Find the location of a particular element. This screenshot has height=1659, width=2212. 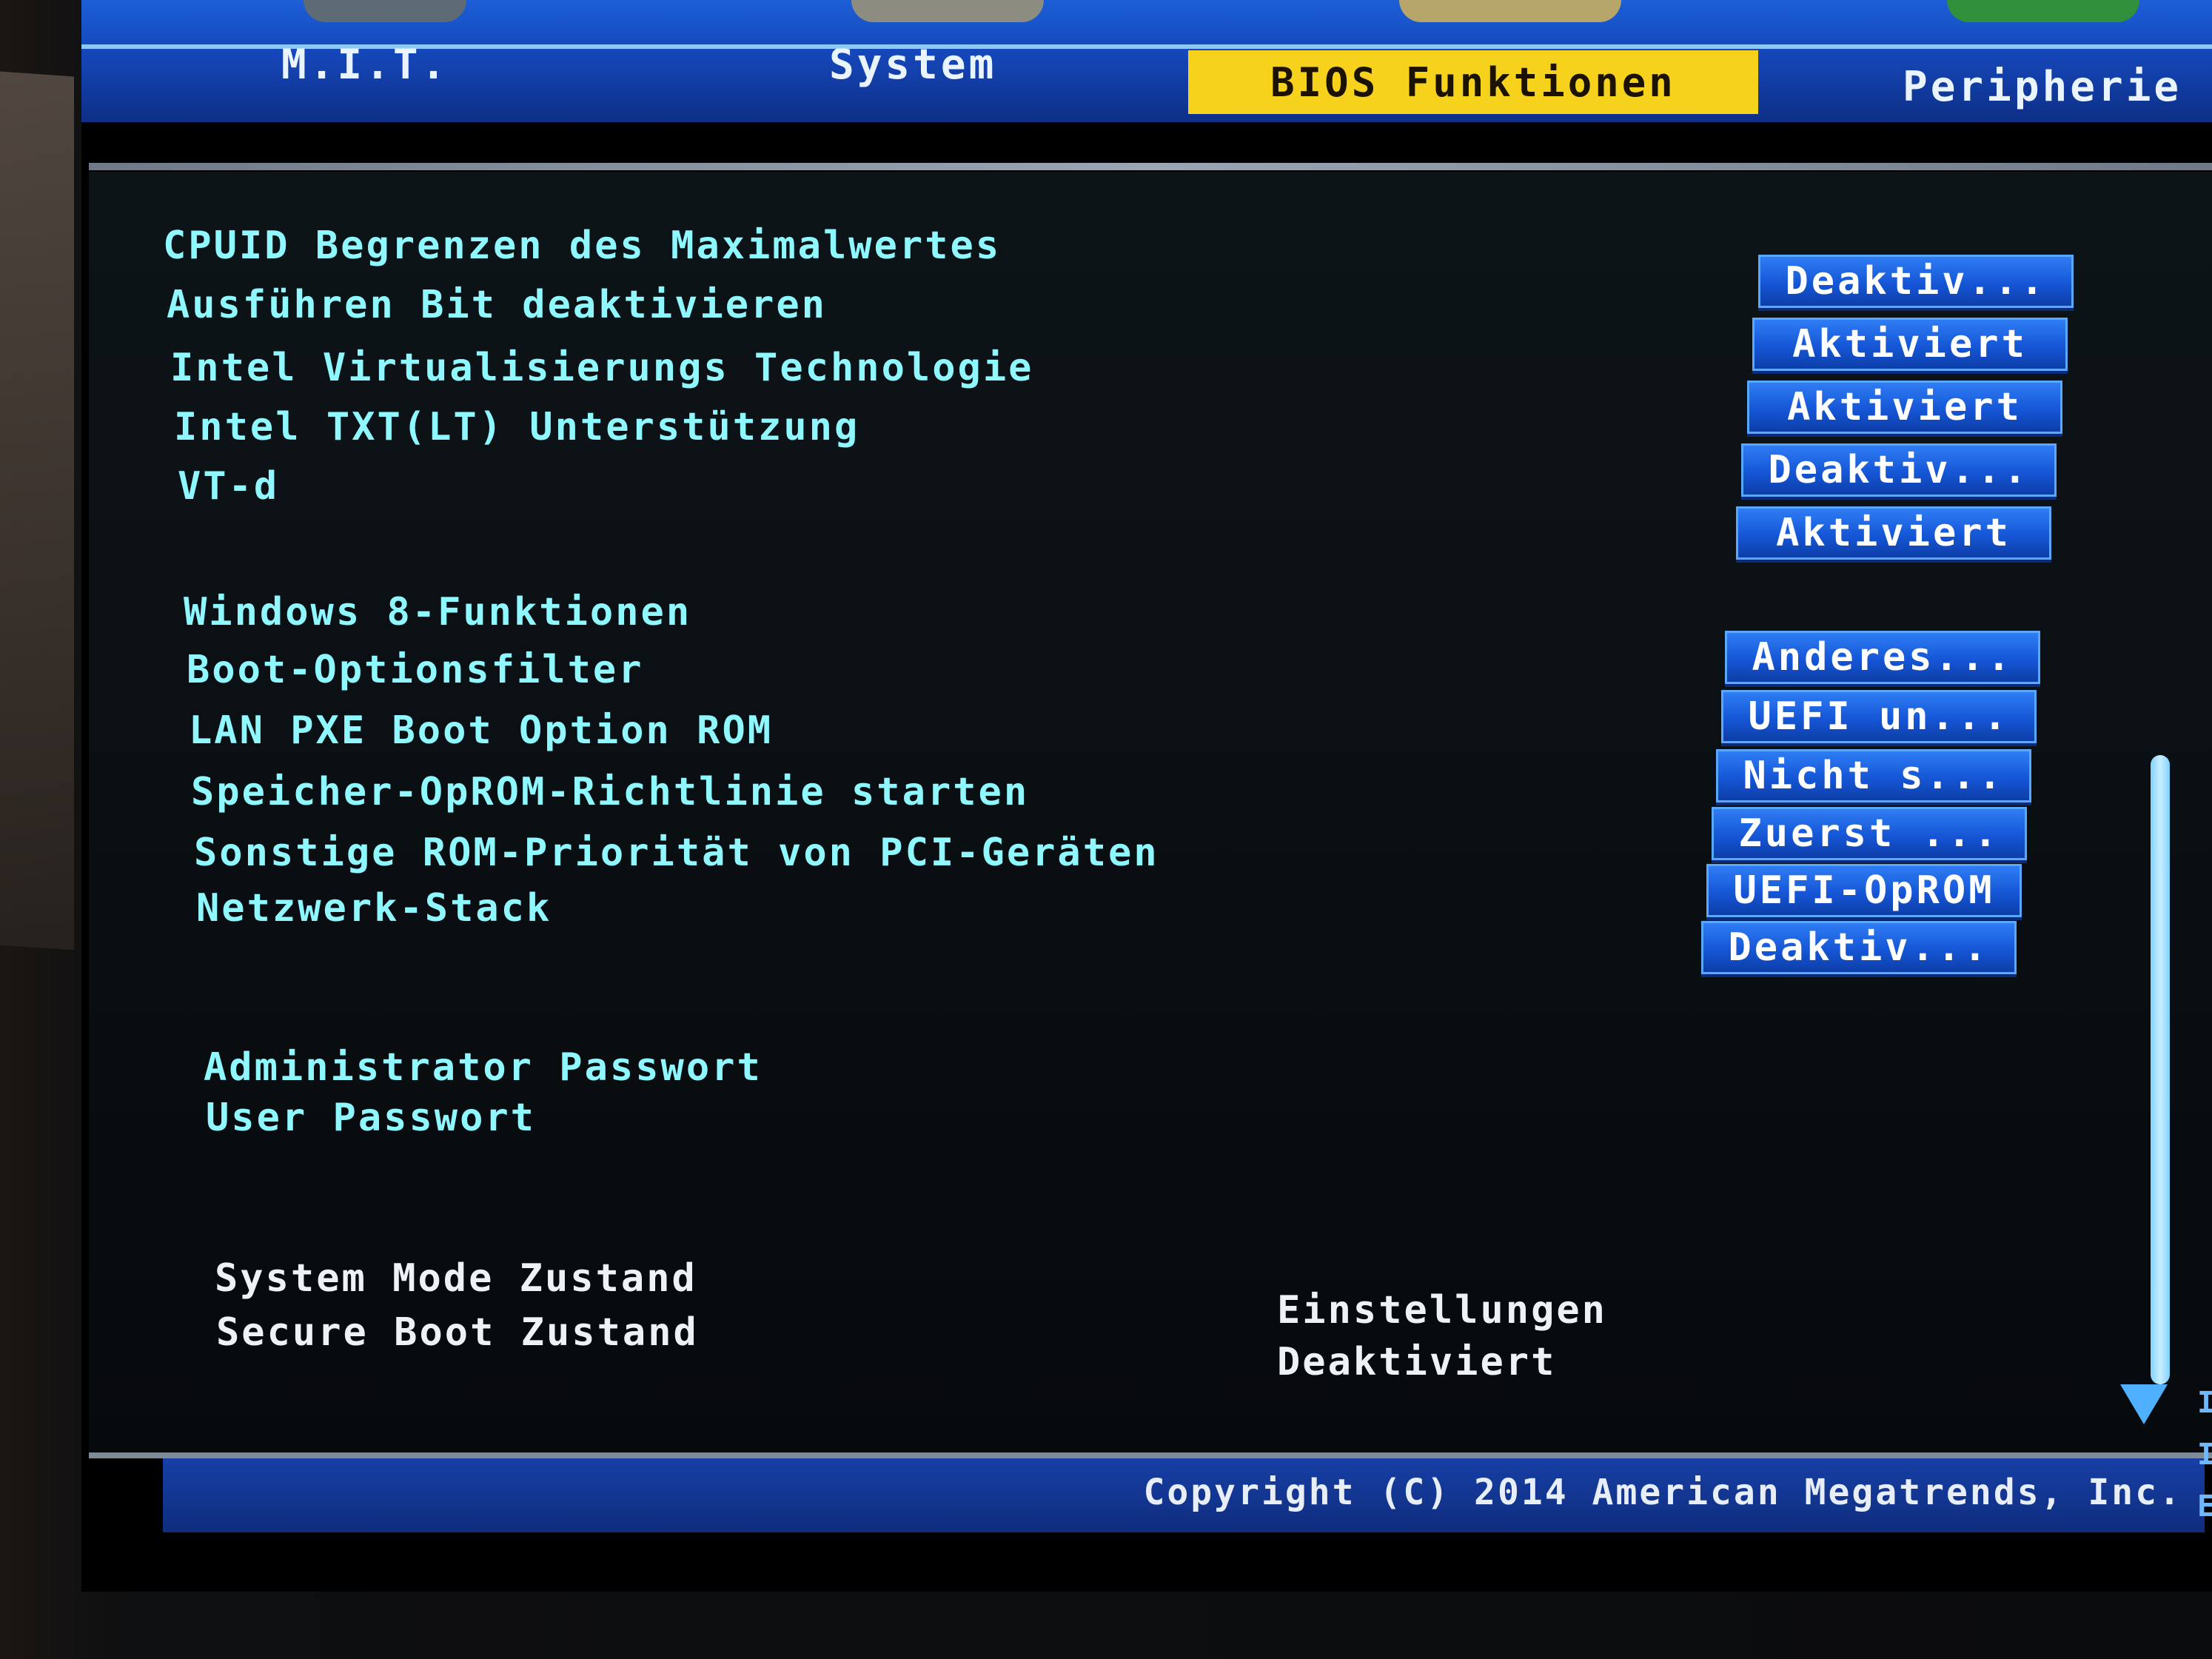

edge-help-glyphs: I I E is located at coordinates (2204, 1454).